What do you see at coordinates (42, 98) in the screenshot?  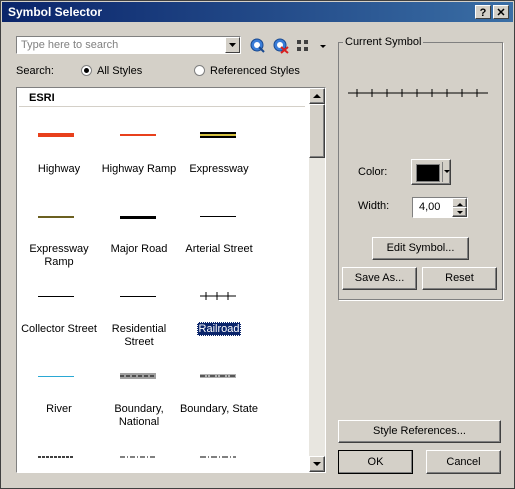 I see `group-header-label: ESRI` at bounding box center [42, 98].